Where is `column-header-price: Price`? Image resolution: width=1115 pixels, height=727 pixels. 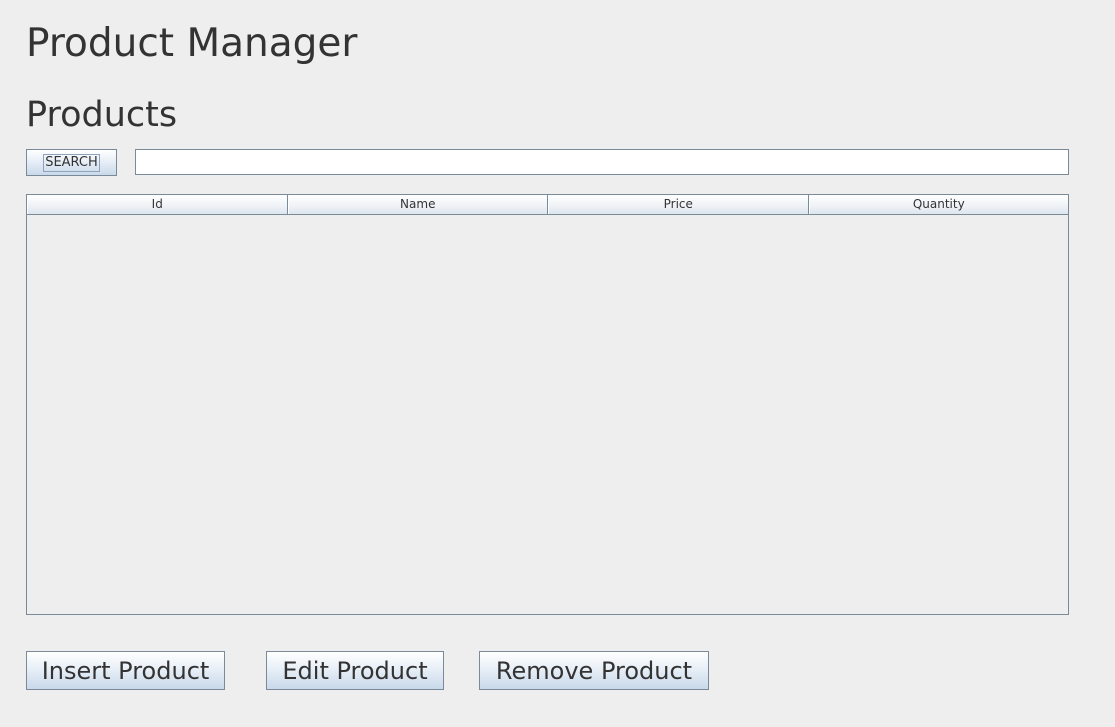
column-header-price: Price is located at coordinates (678, 204).